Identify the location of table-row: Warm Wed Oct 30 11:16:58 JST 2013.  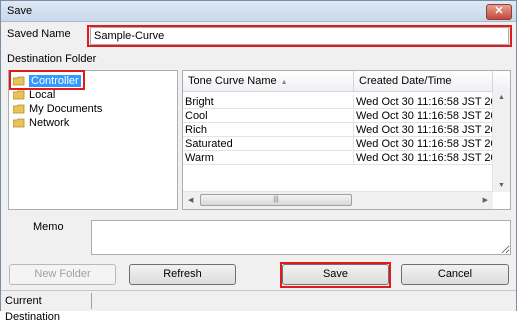
(338, 158).